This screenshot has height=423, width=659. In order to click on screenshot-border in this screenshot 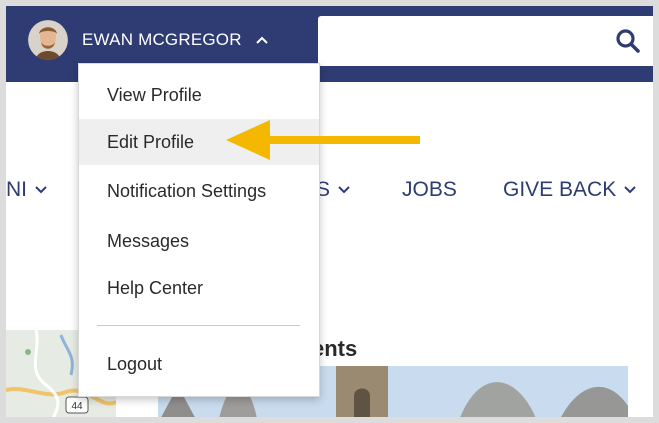, I will do `click(329, 420)`.